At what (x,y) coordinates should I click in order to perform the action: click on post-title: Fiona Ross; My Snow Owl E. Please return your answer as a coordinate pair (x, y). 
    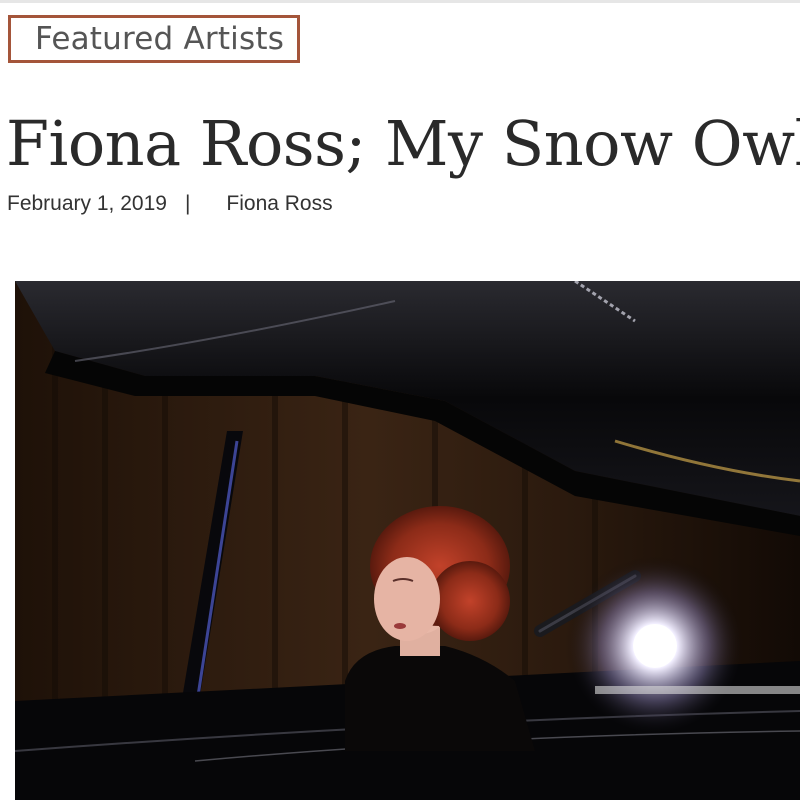
    Looking at the image, I should click on (403, 143).